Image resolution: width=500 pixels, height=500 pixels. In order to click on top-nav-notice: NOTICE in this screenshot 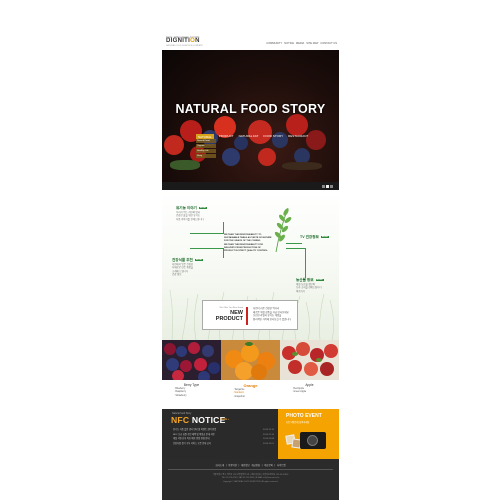, I will do `click(289, 43)`.